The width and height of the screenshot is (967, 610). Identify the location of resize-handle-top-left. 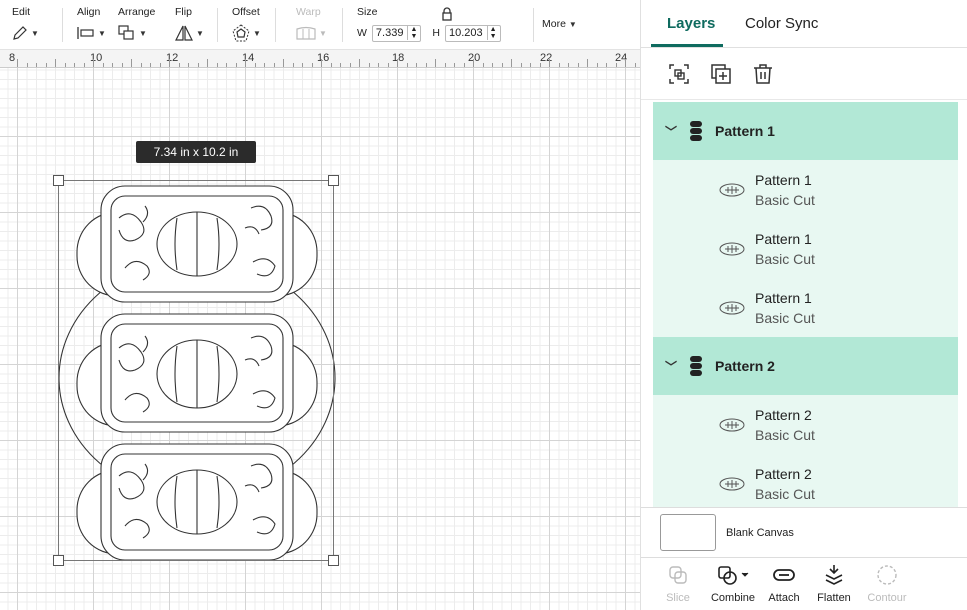
(58, 180).